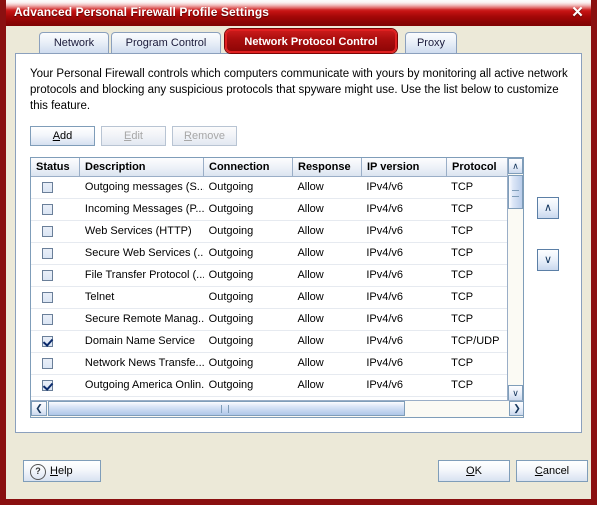 The width and height of the screenshot is (597, 505). I want to click on add-button-accel: A, so click(56, 136).